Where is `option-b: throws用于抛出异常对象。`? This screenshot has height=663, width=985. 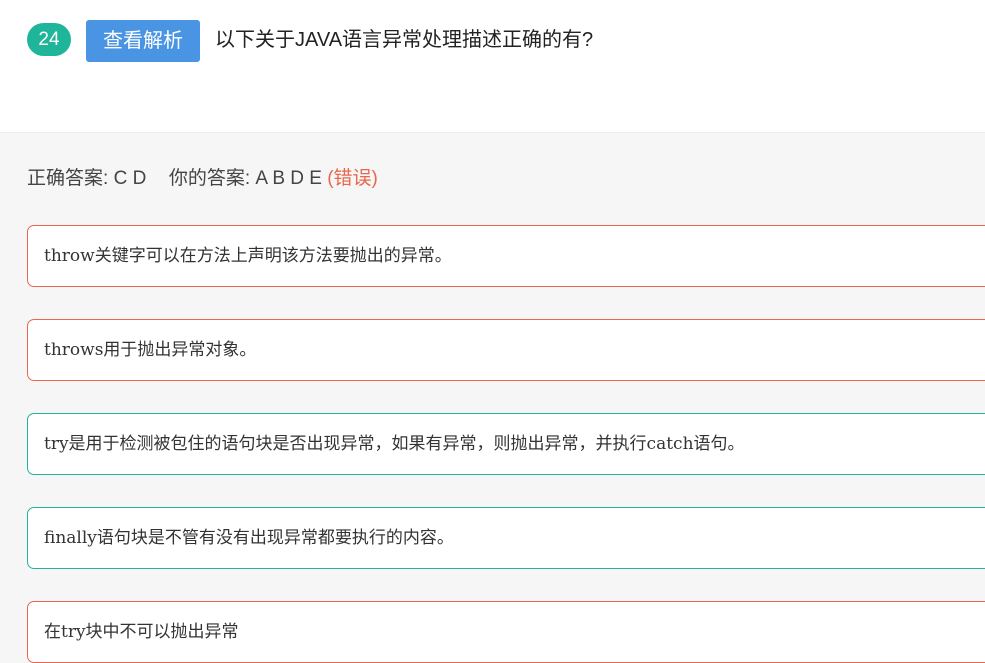 option-b: throws用于抛出异常对象。 is located at coordinates (506, 350).